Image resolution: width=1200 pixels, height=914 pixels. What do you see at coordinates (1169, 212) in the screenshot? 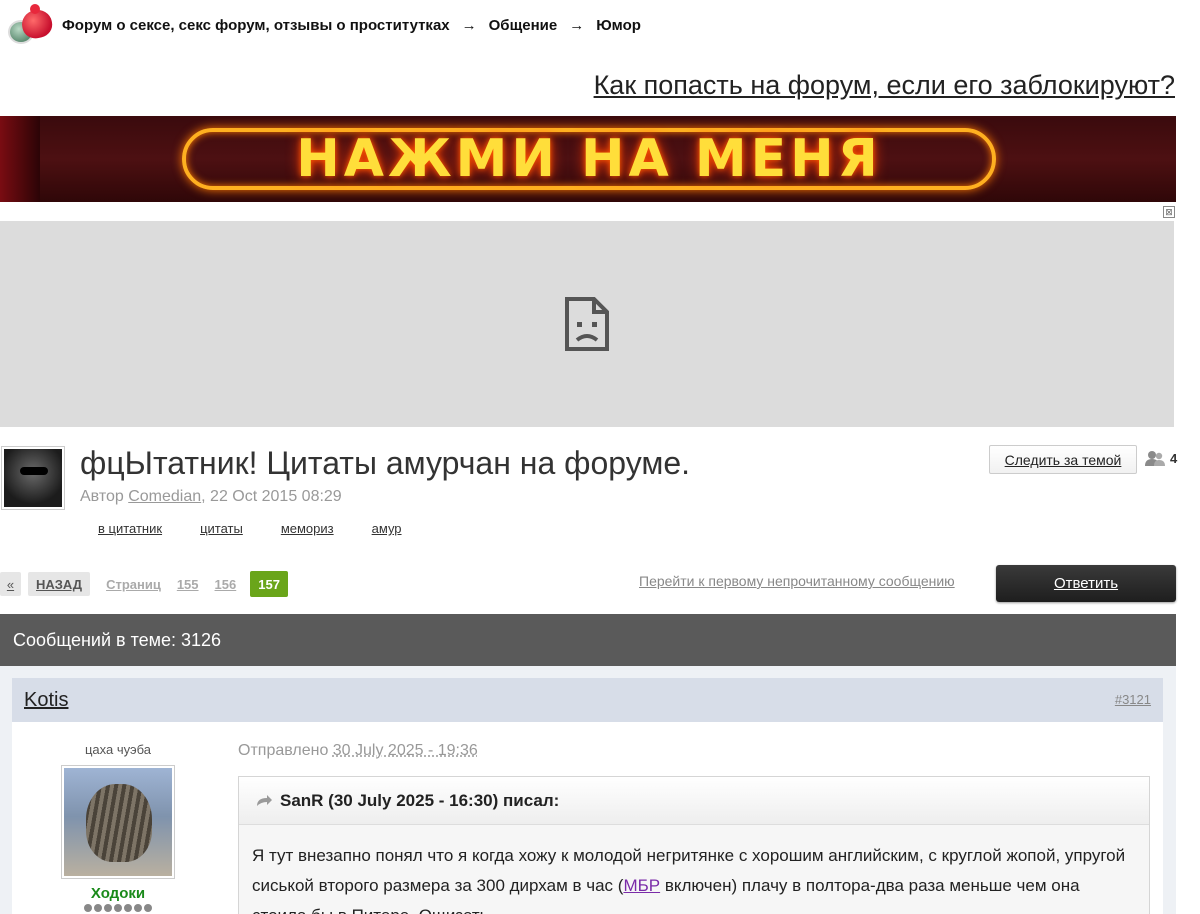
I see `ad-close-icon: ⊠` at bounding box center [1169, 212].